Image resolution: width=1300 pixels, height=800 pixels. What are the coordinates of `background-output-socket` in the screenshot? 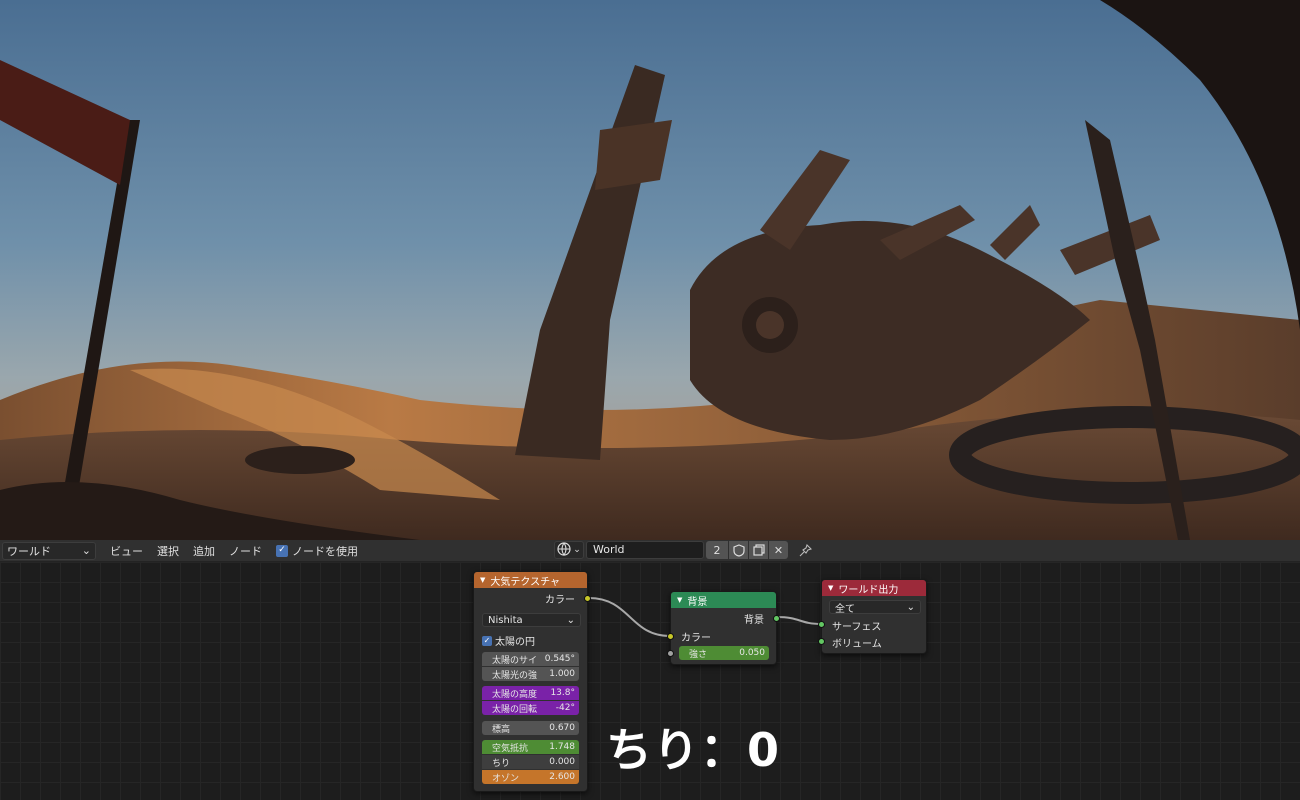 It's located at (776, 618).